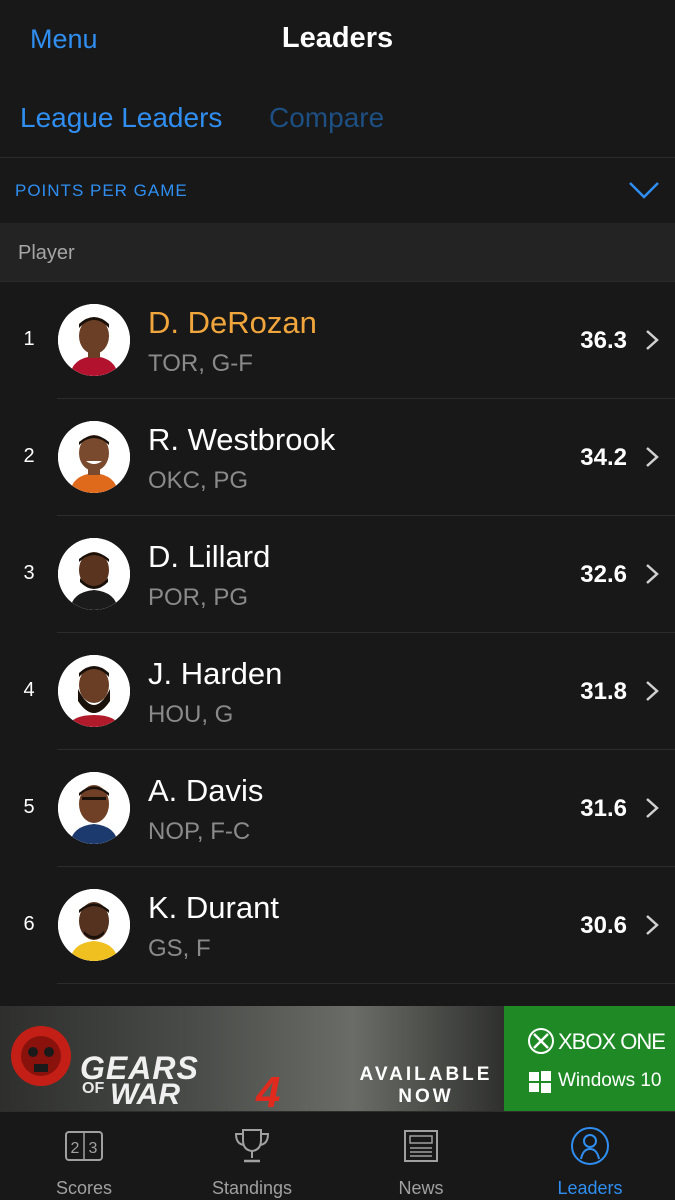  I want to click on player-rank: 5, so click(29, 807).